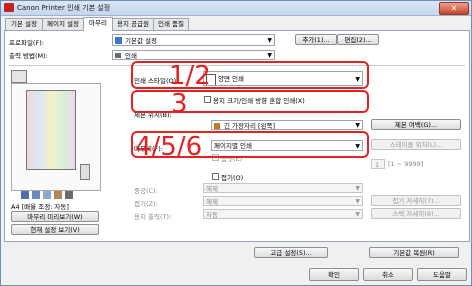 The image size is (472, 286). I want to click on collate-icon, so click(36, 195).